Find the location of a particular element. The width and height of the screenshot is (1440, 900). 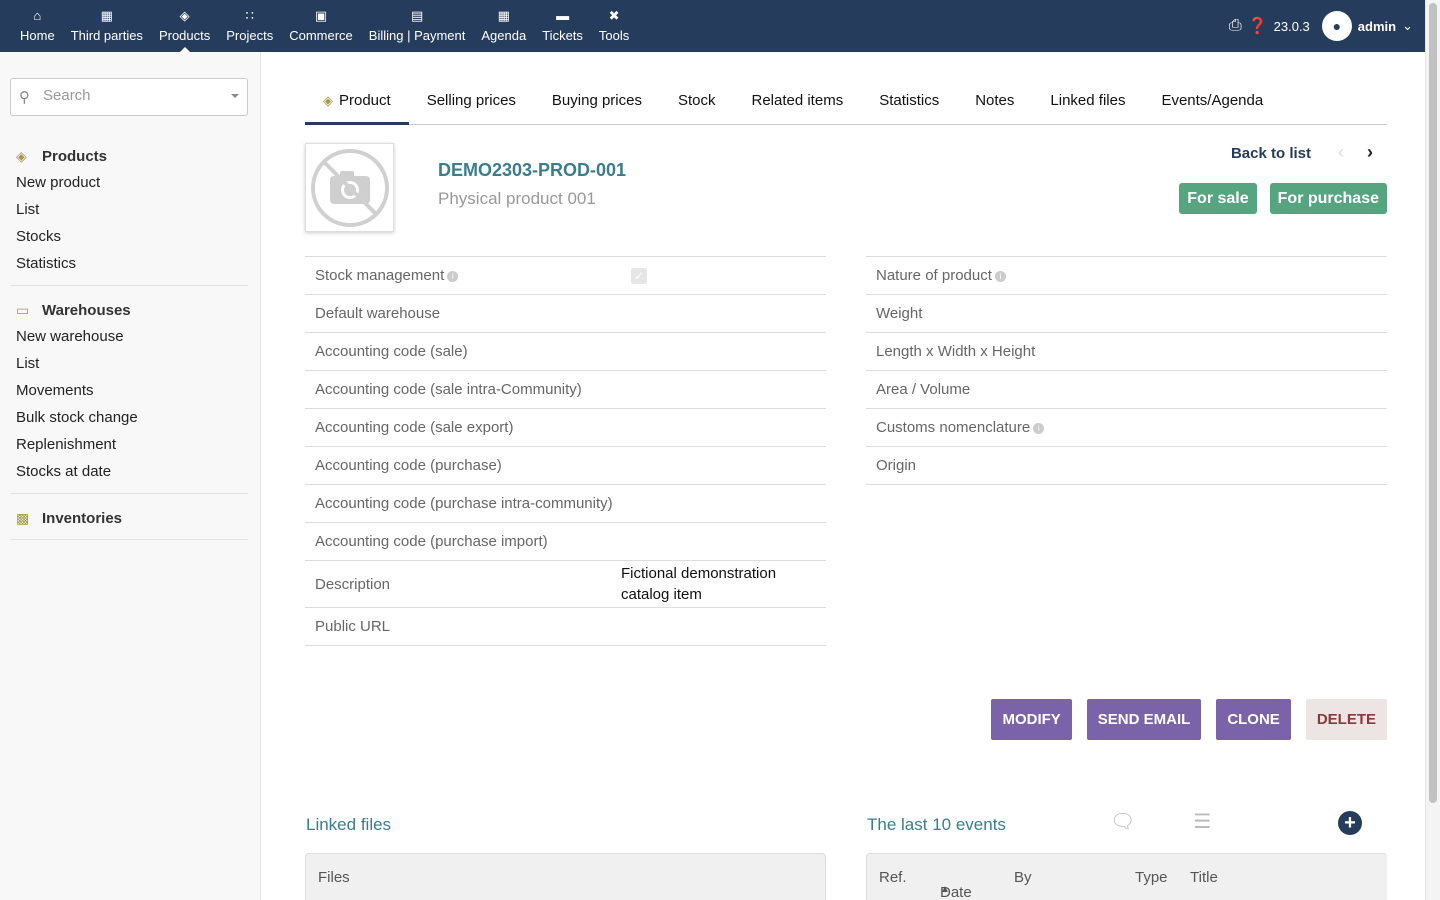

description-value: Fictional demonstration catalog item is located at coordinates (723, 584).